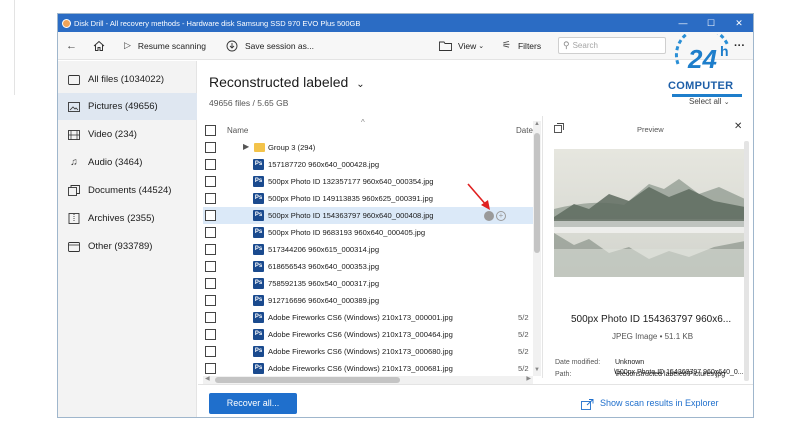  I want to click on filters-button: ⚟ Filters, so click(521, 45).